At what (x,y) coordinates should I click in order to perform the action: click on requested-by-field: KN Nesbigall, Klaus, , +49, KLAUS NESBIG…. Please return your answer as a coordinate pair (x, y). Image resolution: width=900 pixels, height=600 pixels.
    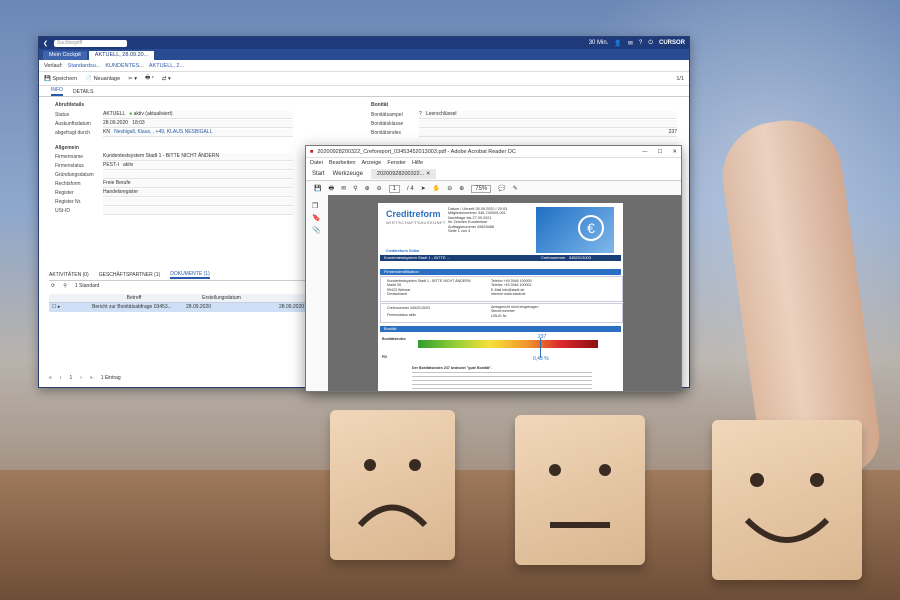
    Looking at the image, I should click on (198, 133).